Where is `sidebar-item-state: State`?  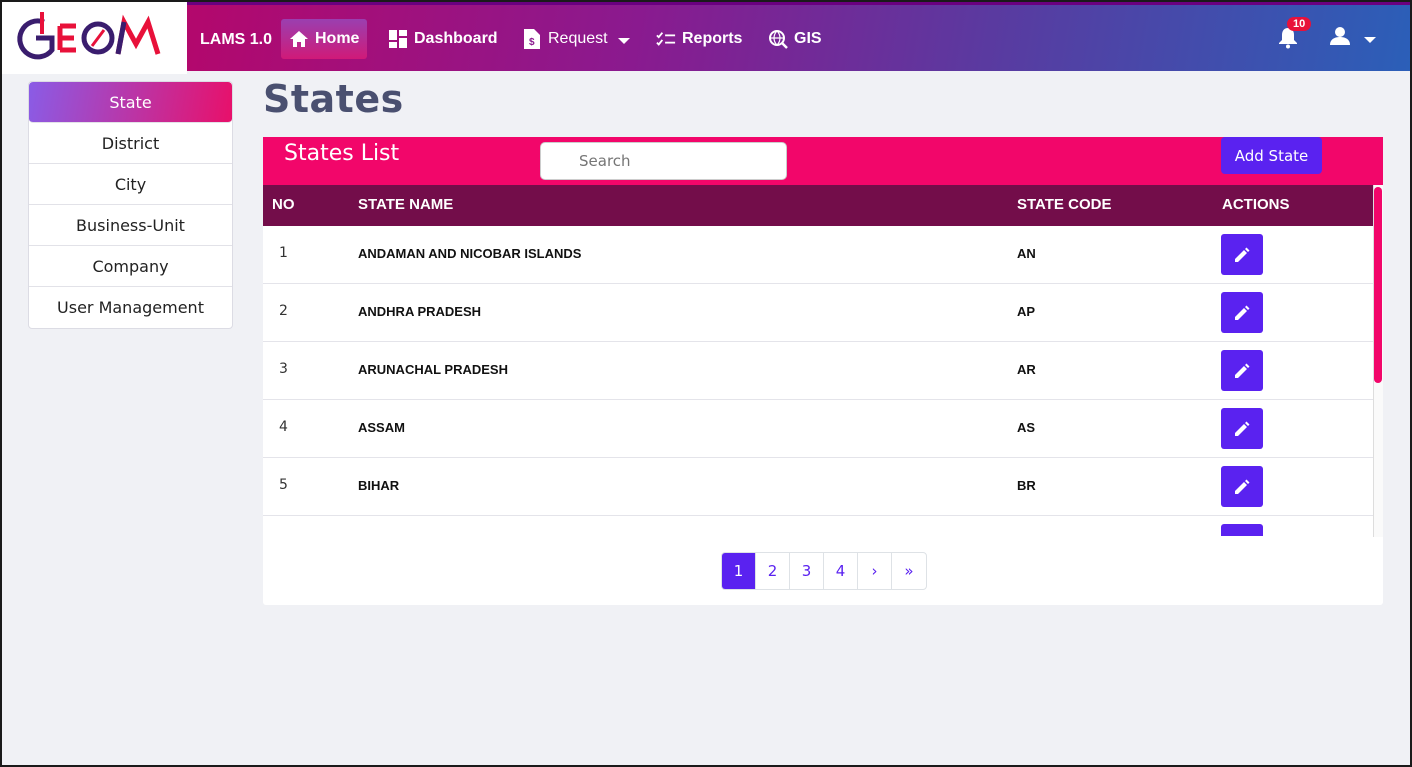 sidebar-item-state: State is located at coordinates (130, 102).